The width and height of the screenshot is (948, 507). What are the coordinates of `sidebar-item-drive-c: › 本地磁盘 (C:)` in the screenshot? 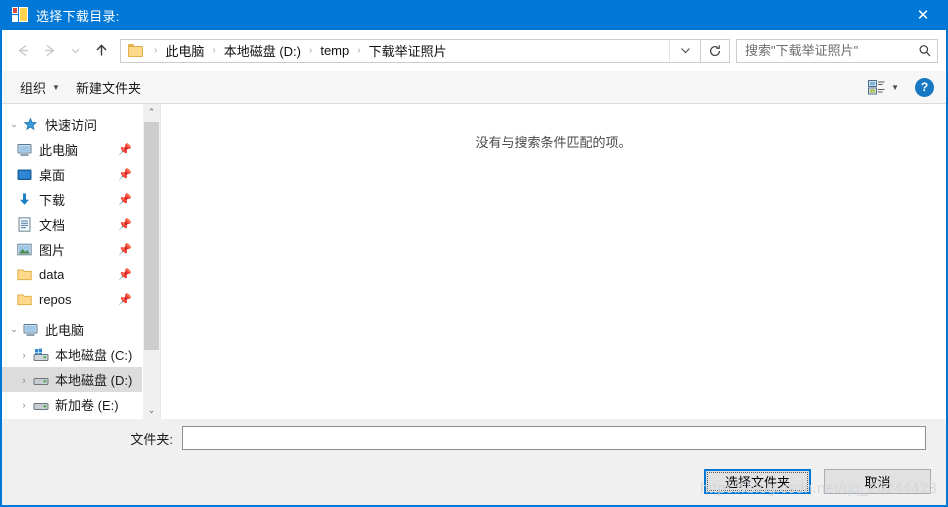 It's located at (72, 354).